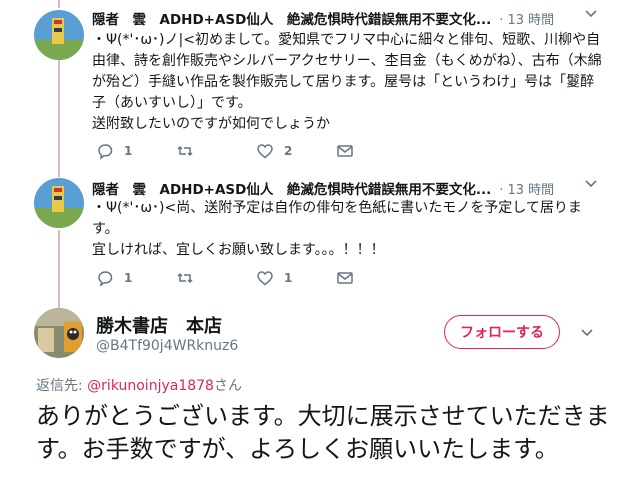  What do you see at coordinates (296, 278) in the screenshot?
I see `like-button: 1` at bounding box center [296, 278].